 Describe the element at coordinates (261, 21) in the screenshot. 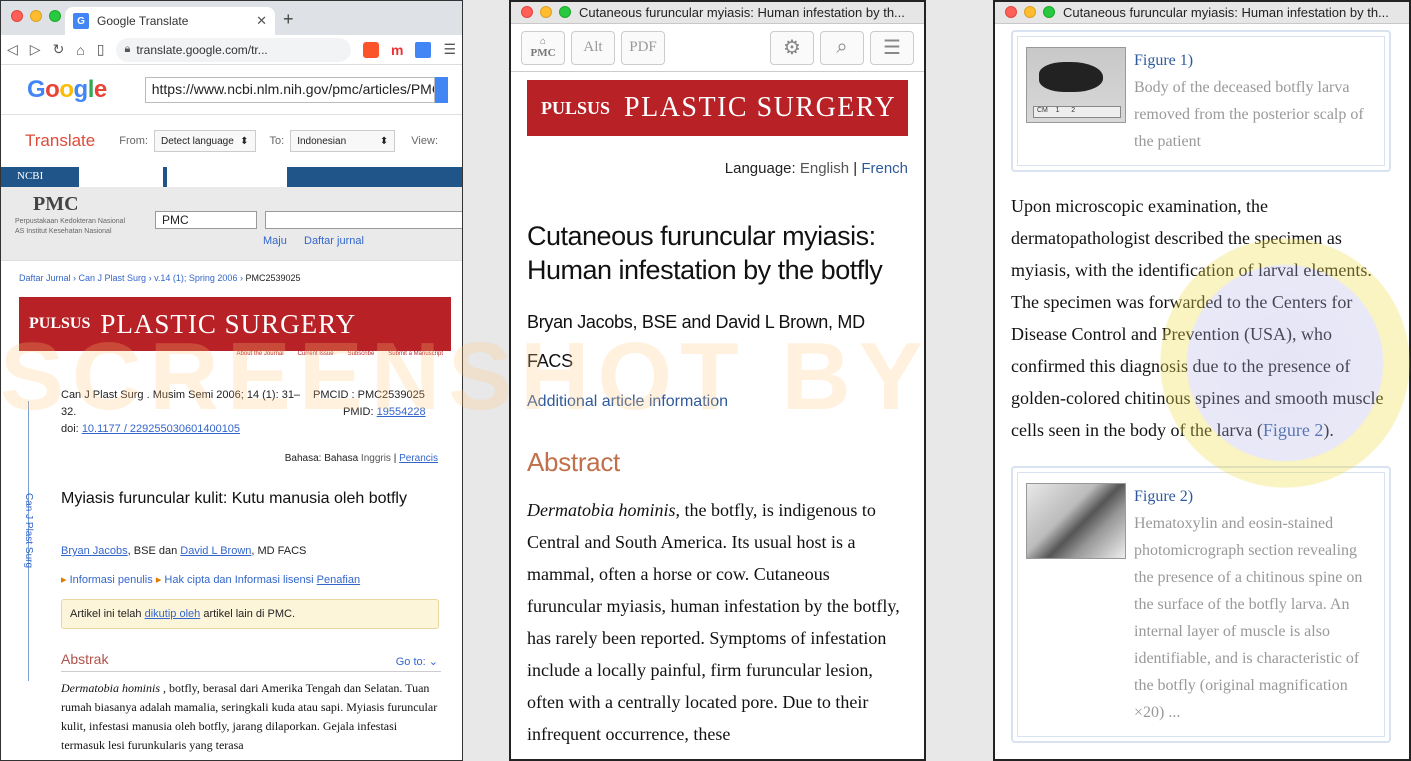

I see `close-tab-icon: ✕` at that location.